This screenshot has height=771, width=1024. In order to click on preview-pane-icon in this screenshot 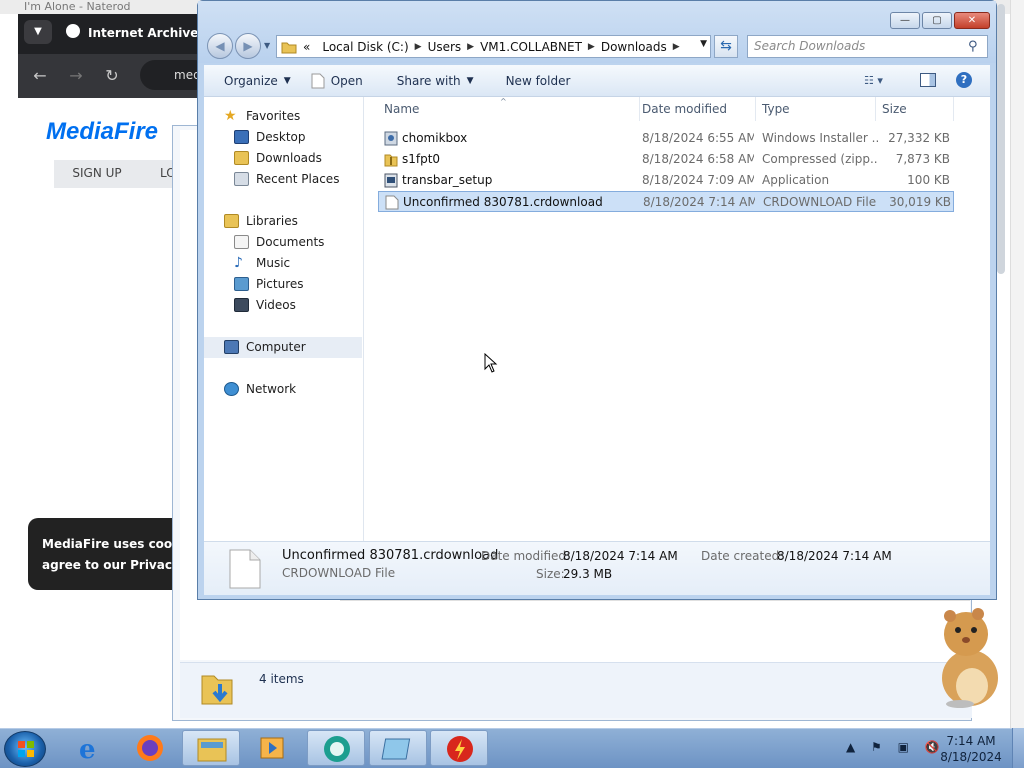, I will do `click(928, 80)`.